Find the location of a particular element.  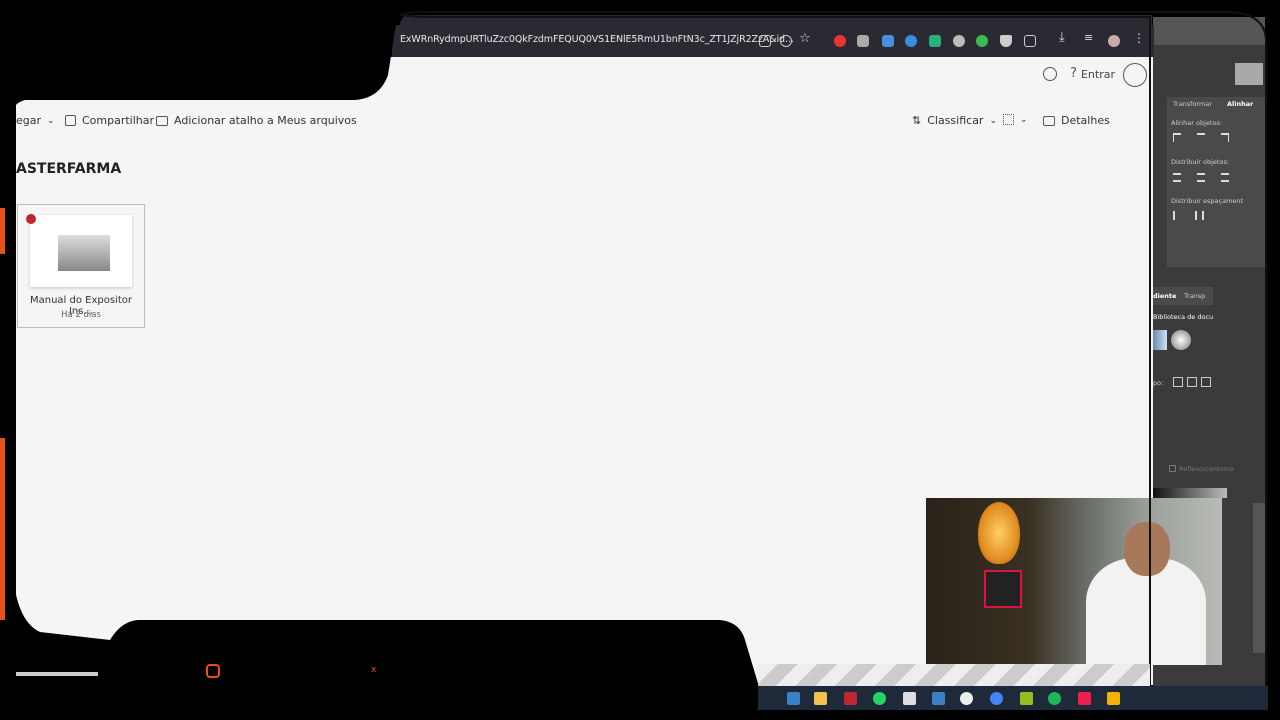

taskbar-app-icon is located at coordinates (793, 698).